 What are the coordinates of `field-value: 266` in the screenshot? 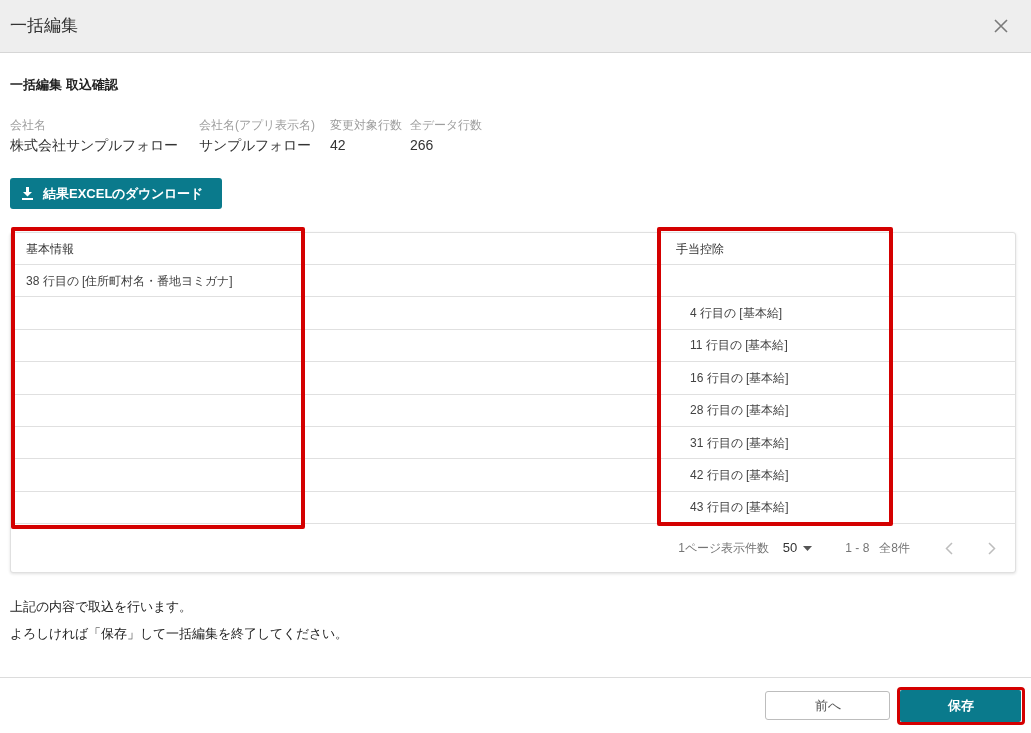 It's located at (422, 145).